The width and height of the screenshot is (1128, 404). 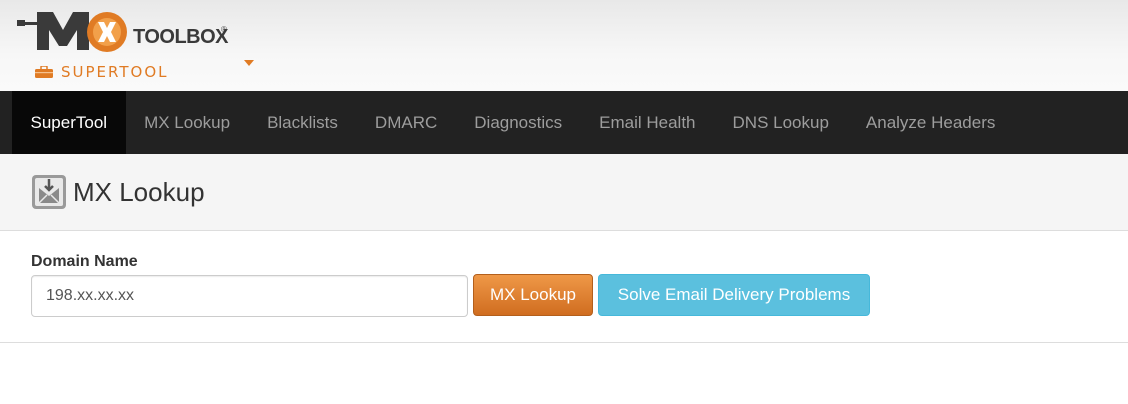 What do you see at coordinates (249, 63) in the screenshot?
I see `chevron-down-icon` at bounding box center [249, 63].